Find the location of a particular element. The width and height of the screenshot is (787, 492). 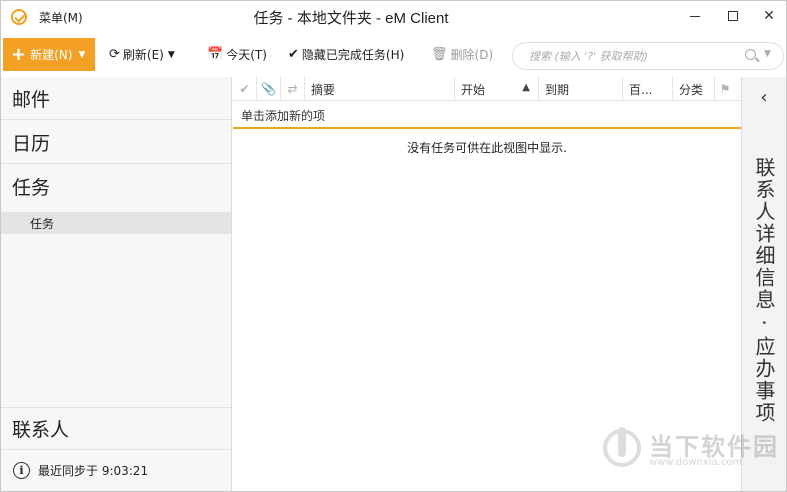

column-due: 到期 is located at coordinates (581, 89).